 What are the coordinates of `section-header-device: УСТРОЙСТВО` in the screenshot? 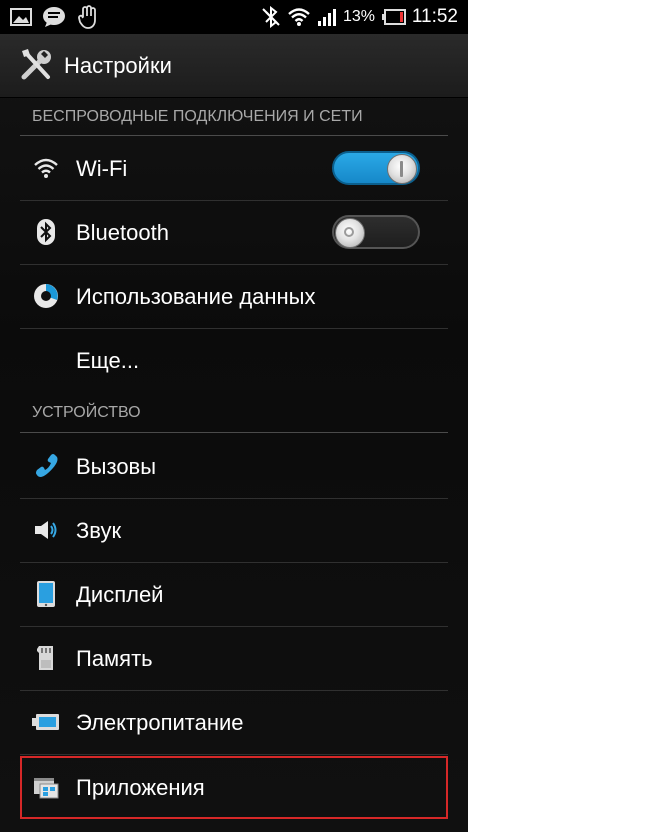 It's located at (86, 412).